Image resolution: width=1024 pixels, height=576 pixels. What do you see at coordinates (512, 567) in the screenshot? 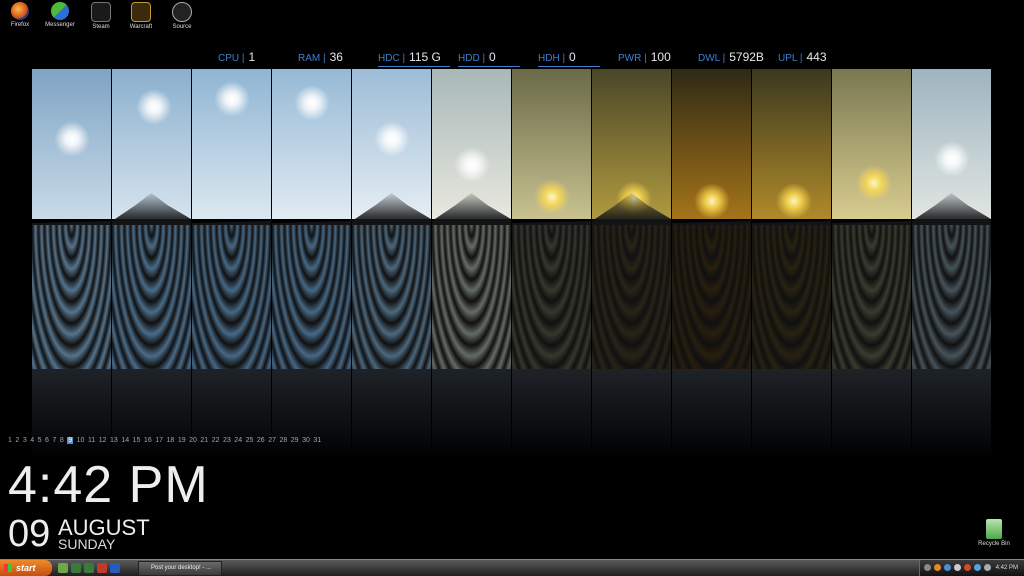
I see `taskbar: start Post your desktop! - ... 4:42 PM` at bounding box center [512, 567].